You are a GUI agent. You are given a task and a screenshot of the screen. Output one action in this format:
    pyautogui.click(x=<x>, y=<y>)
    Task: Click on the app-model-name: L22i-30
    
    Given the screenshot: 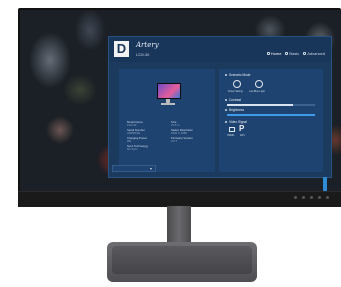 What is the action you would take?
    pyautogui.click(x=143, y=54)
    